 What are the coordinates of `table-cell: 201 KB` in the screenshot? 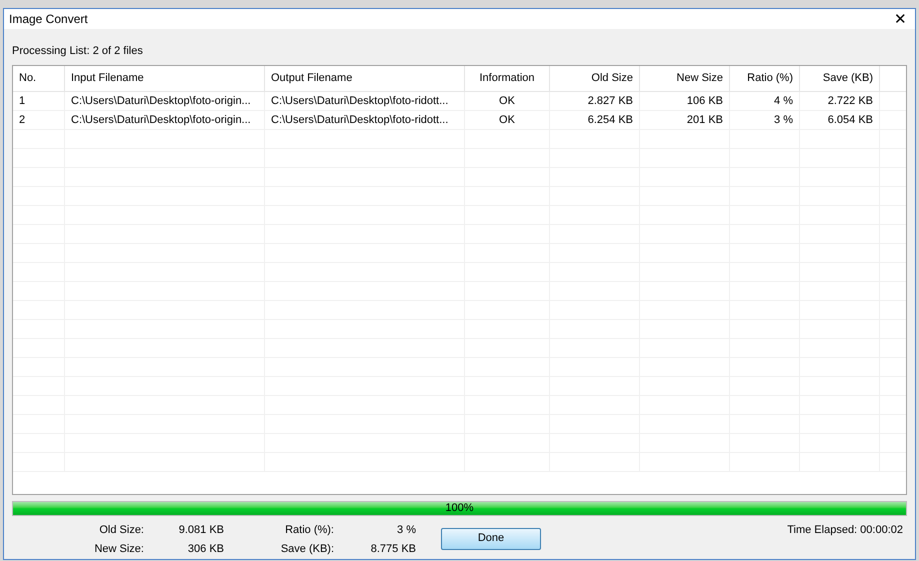 It's located at (685, 119).